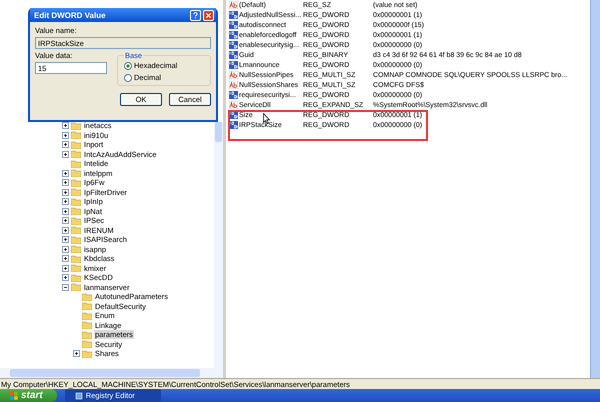 This screenshot has height=402, width=600. What do you see at coordinates (208, 15) in the screenshot?
I see `close-icon` at bounding box center [208, 15].